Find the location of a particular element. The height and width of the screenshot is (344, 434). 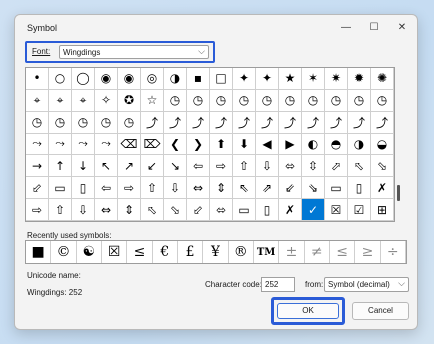

symbol-cell: ✧ is located at coordinates (106, 100).